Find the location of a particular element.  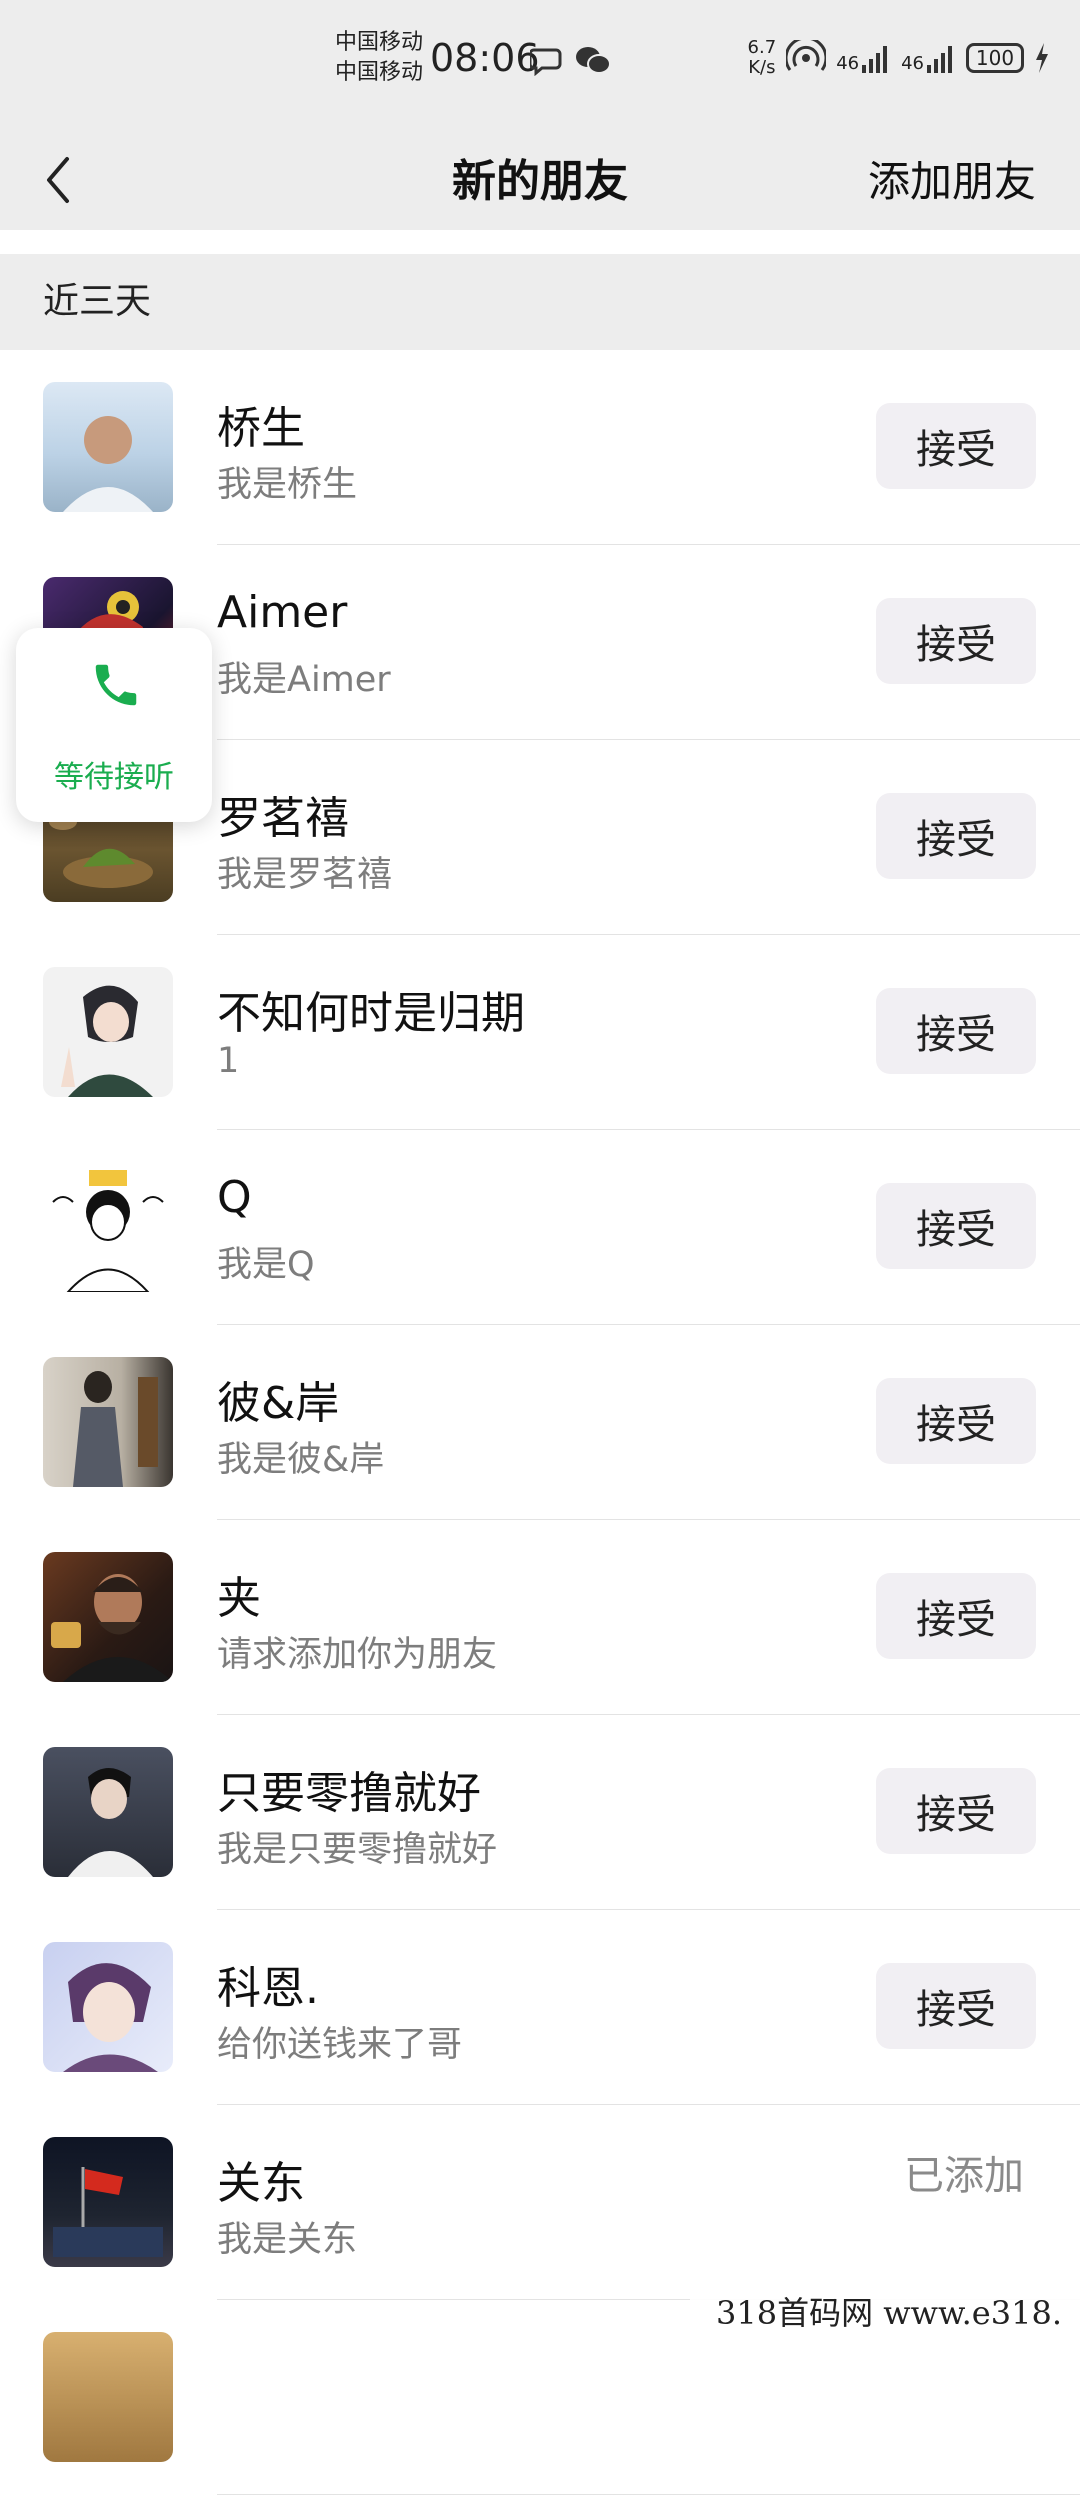

notification-icons is located at coordinates (571, 60).